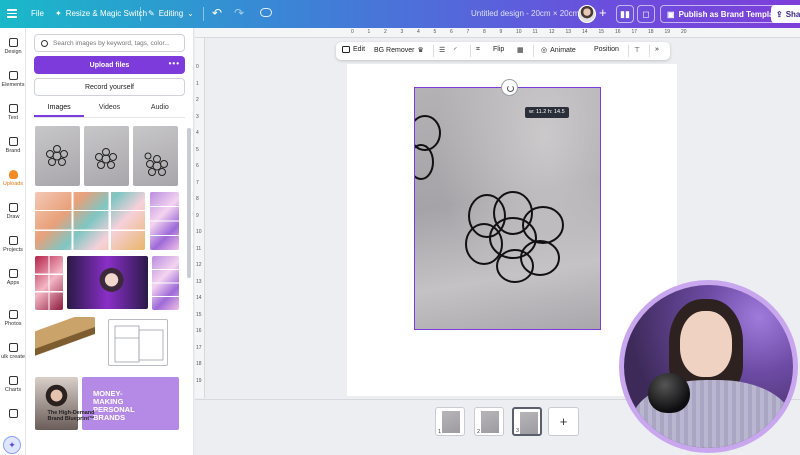 This screenshot has height=455, width=800. Describe the element at coordinates (13, 141) in the screenshot. I see `brand-icon` at that location.